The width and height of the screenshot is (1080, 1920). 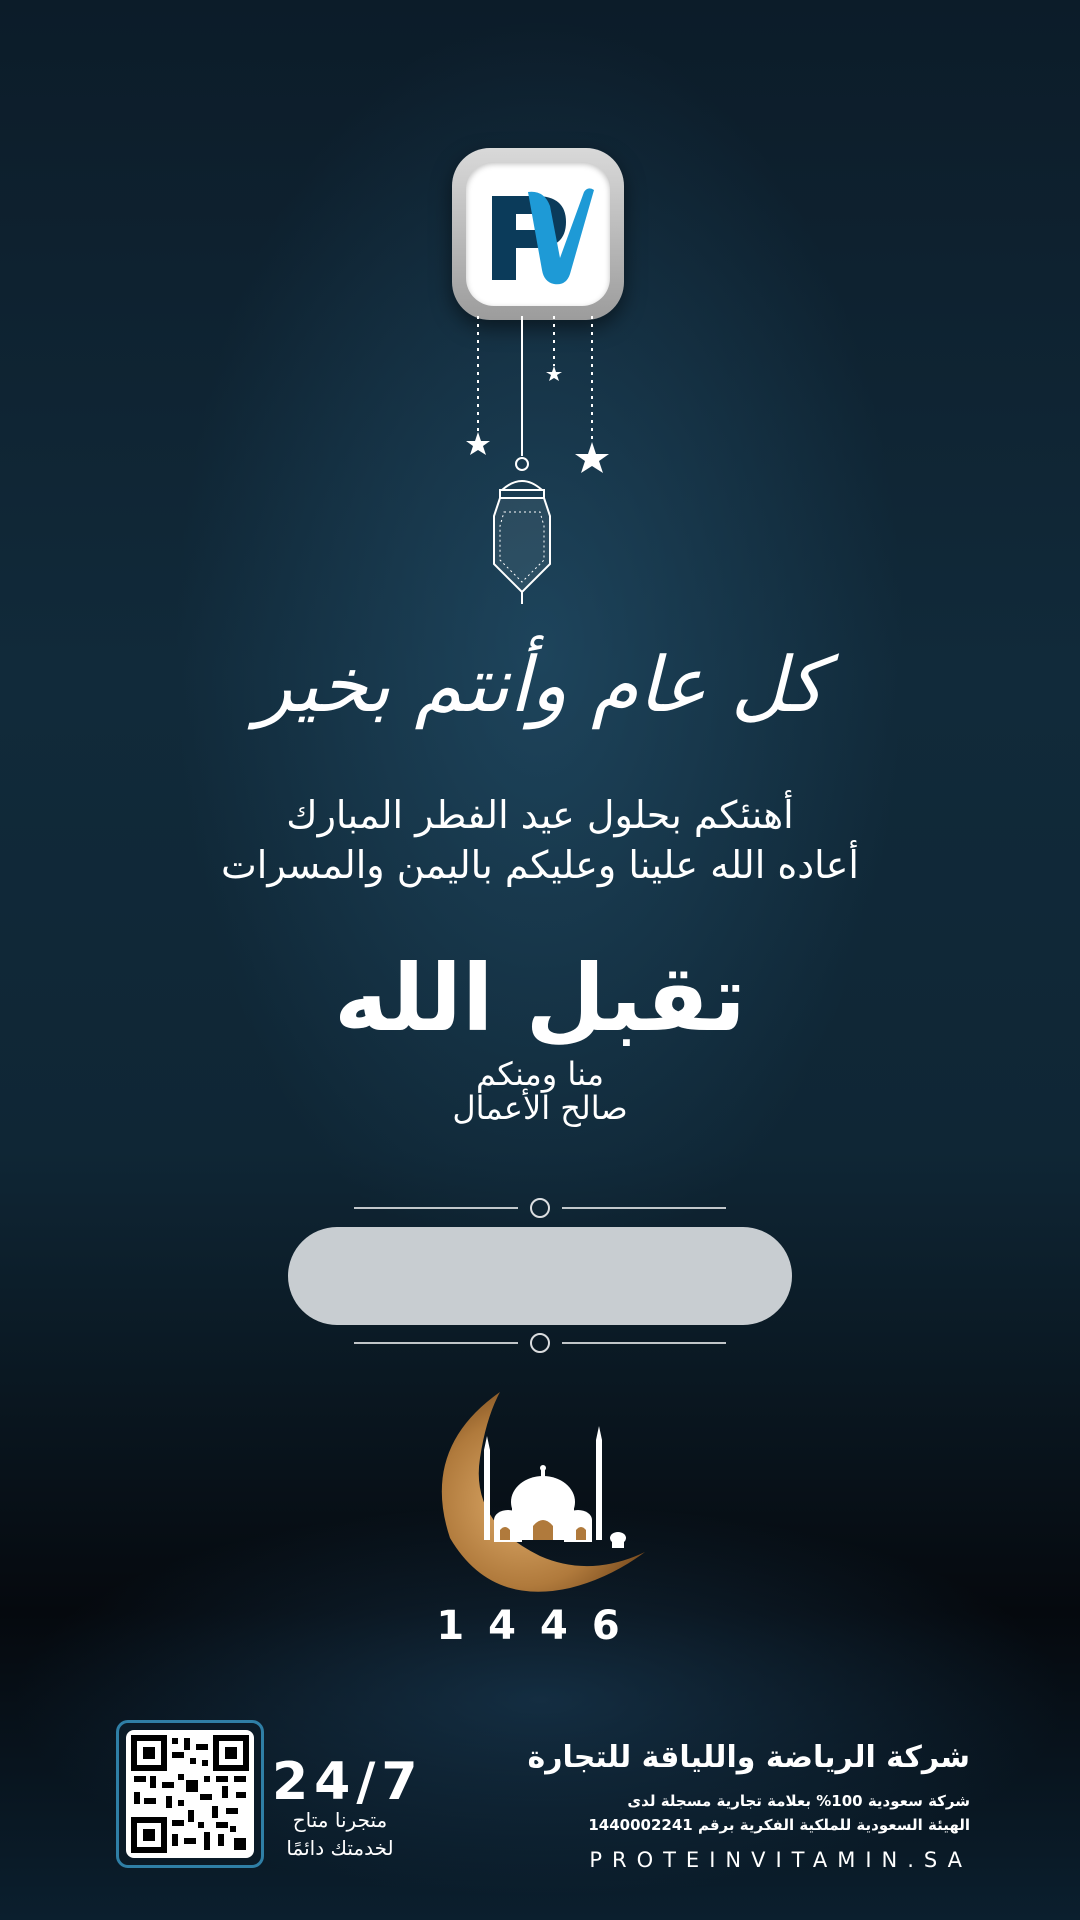 I want to click on qr-code, so click(x=190, y=1794).